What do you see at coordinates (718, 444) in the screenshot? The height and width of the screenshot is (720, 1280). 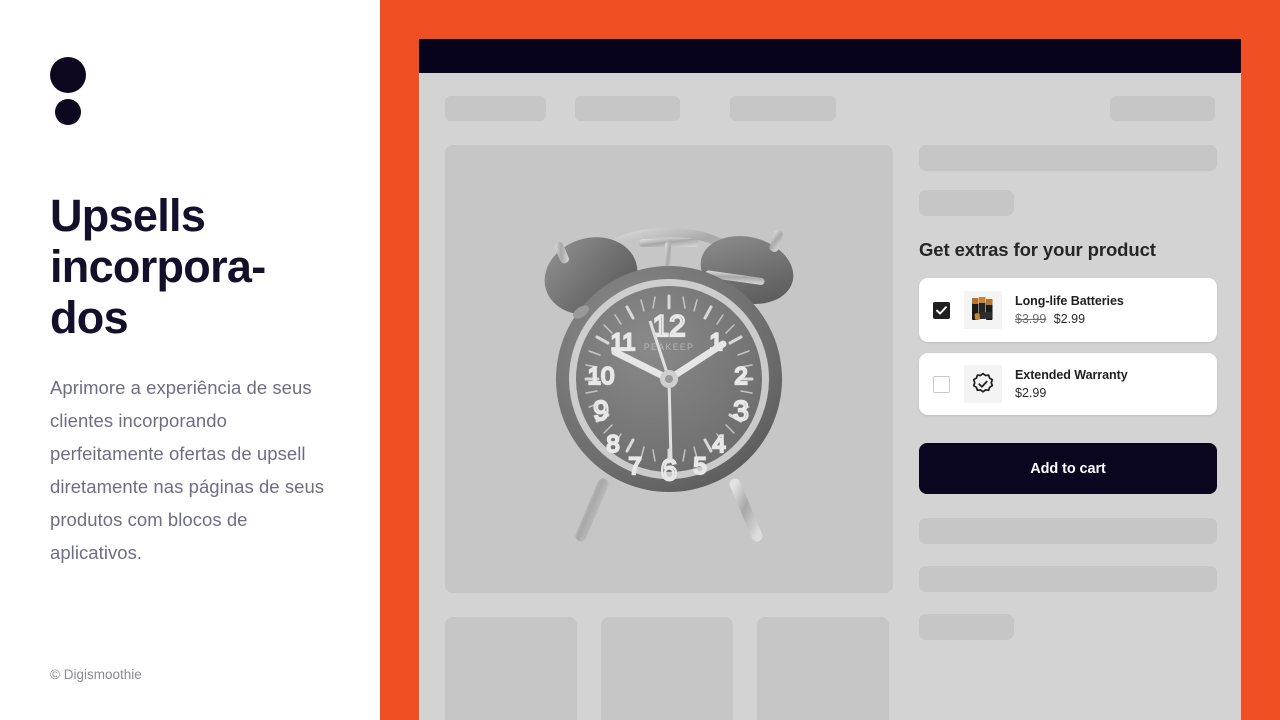 I see `svg-text: 4` at bounding box center [718, 444].